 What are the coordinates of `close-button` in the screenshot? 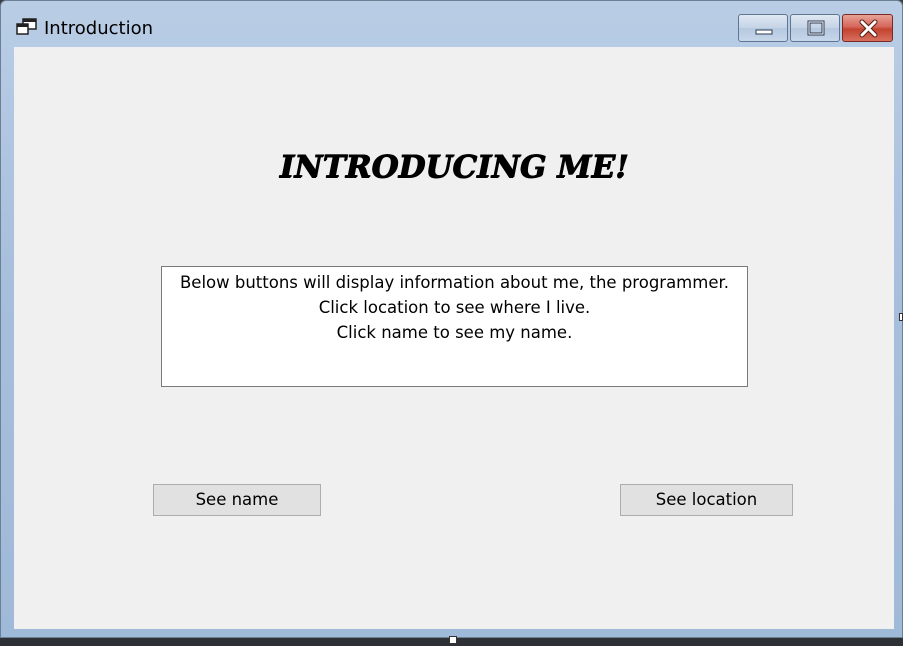 It's located at (867, 28).